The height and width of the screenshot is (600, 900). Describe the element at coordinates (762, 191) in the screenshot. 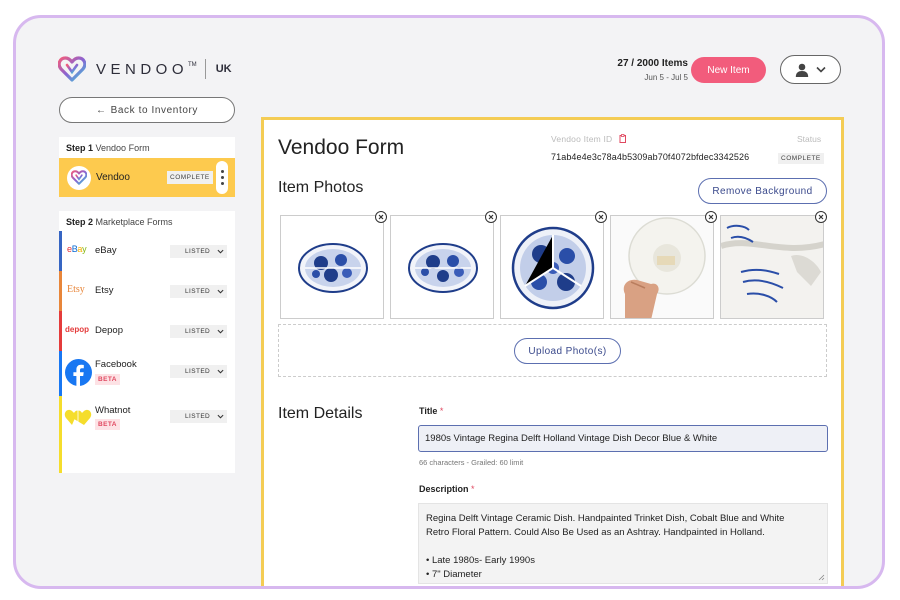

I see `remove-background-button: Remove Background` at that location.